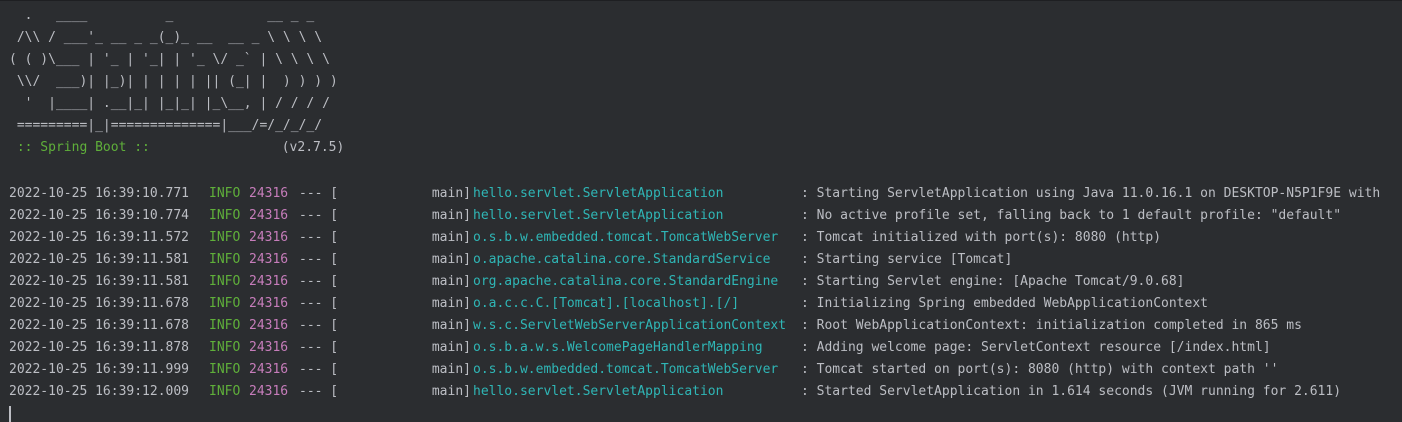 This screenshot has width=1402, height=422. What do you see at coordinates (166, 37) in the screenshot?
I see `banner-line: /\\ / ___'_ __ _ _(_)_ __ __ _ \ \ \ \` at bounding box center [166, 37].